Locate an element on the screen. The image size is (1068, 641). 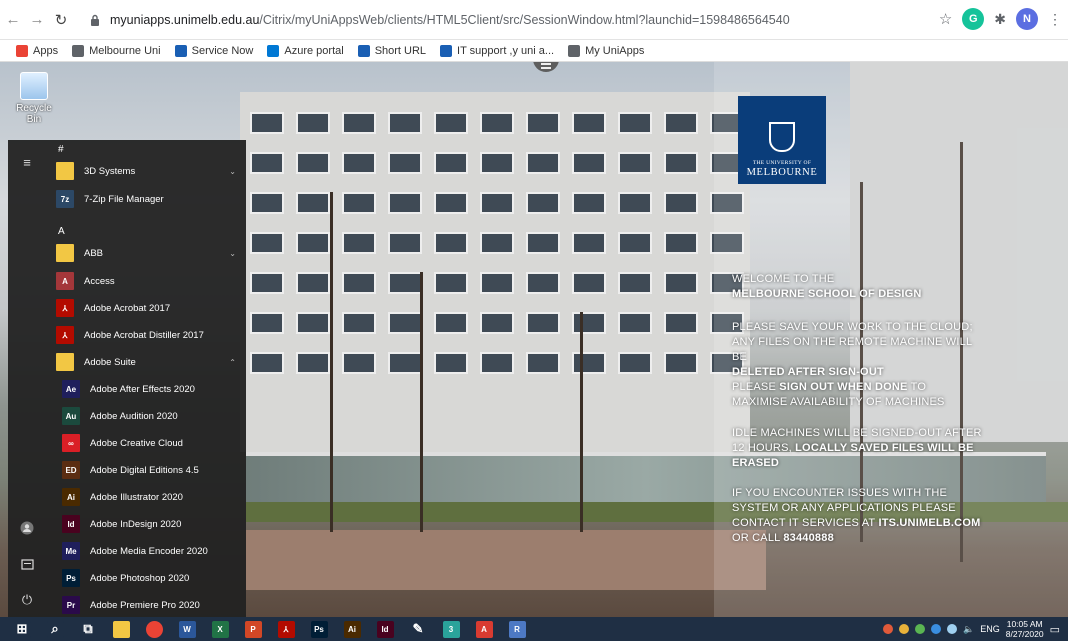
autodesk-icon: A is located at coordinates (484, 629).